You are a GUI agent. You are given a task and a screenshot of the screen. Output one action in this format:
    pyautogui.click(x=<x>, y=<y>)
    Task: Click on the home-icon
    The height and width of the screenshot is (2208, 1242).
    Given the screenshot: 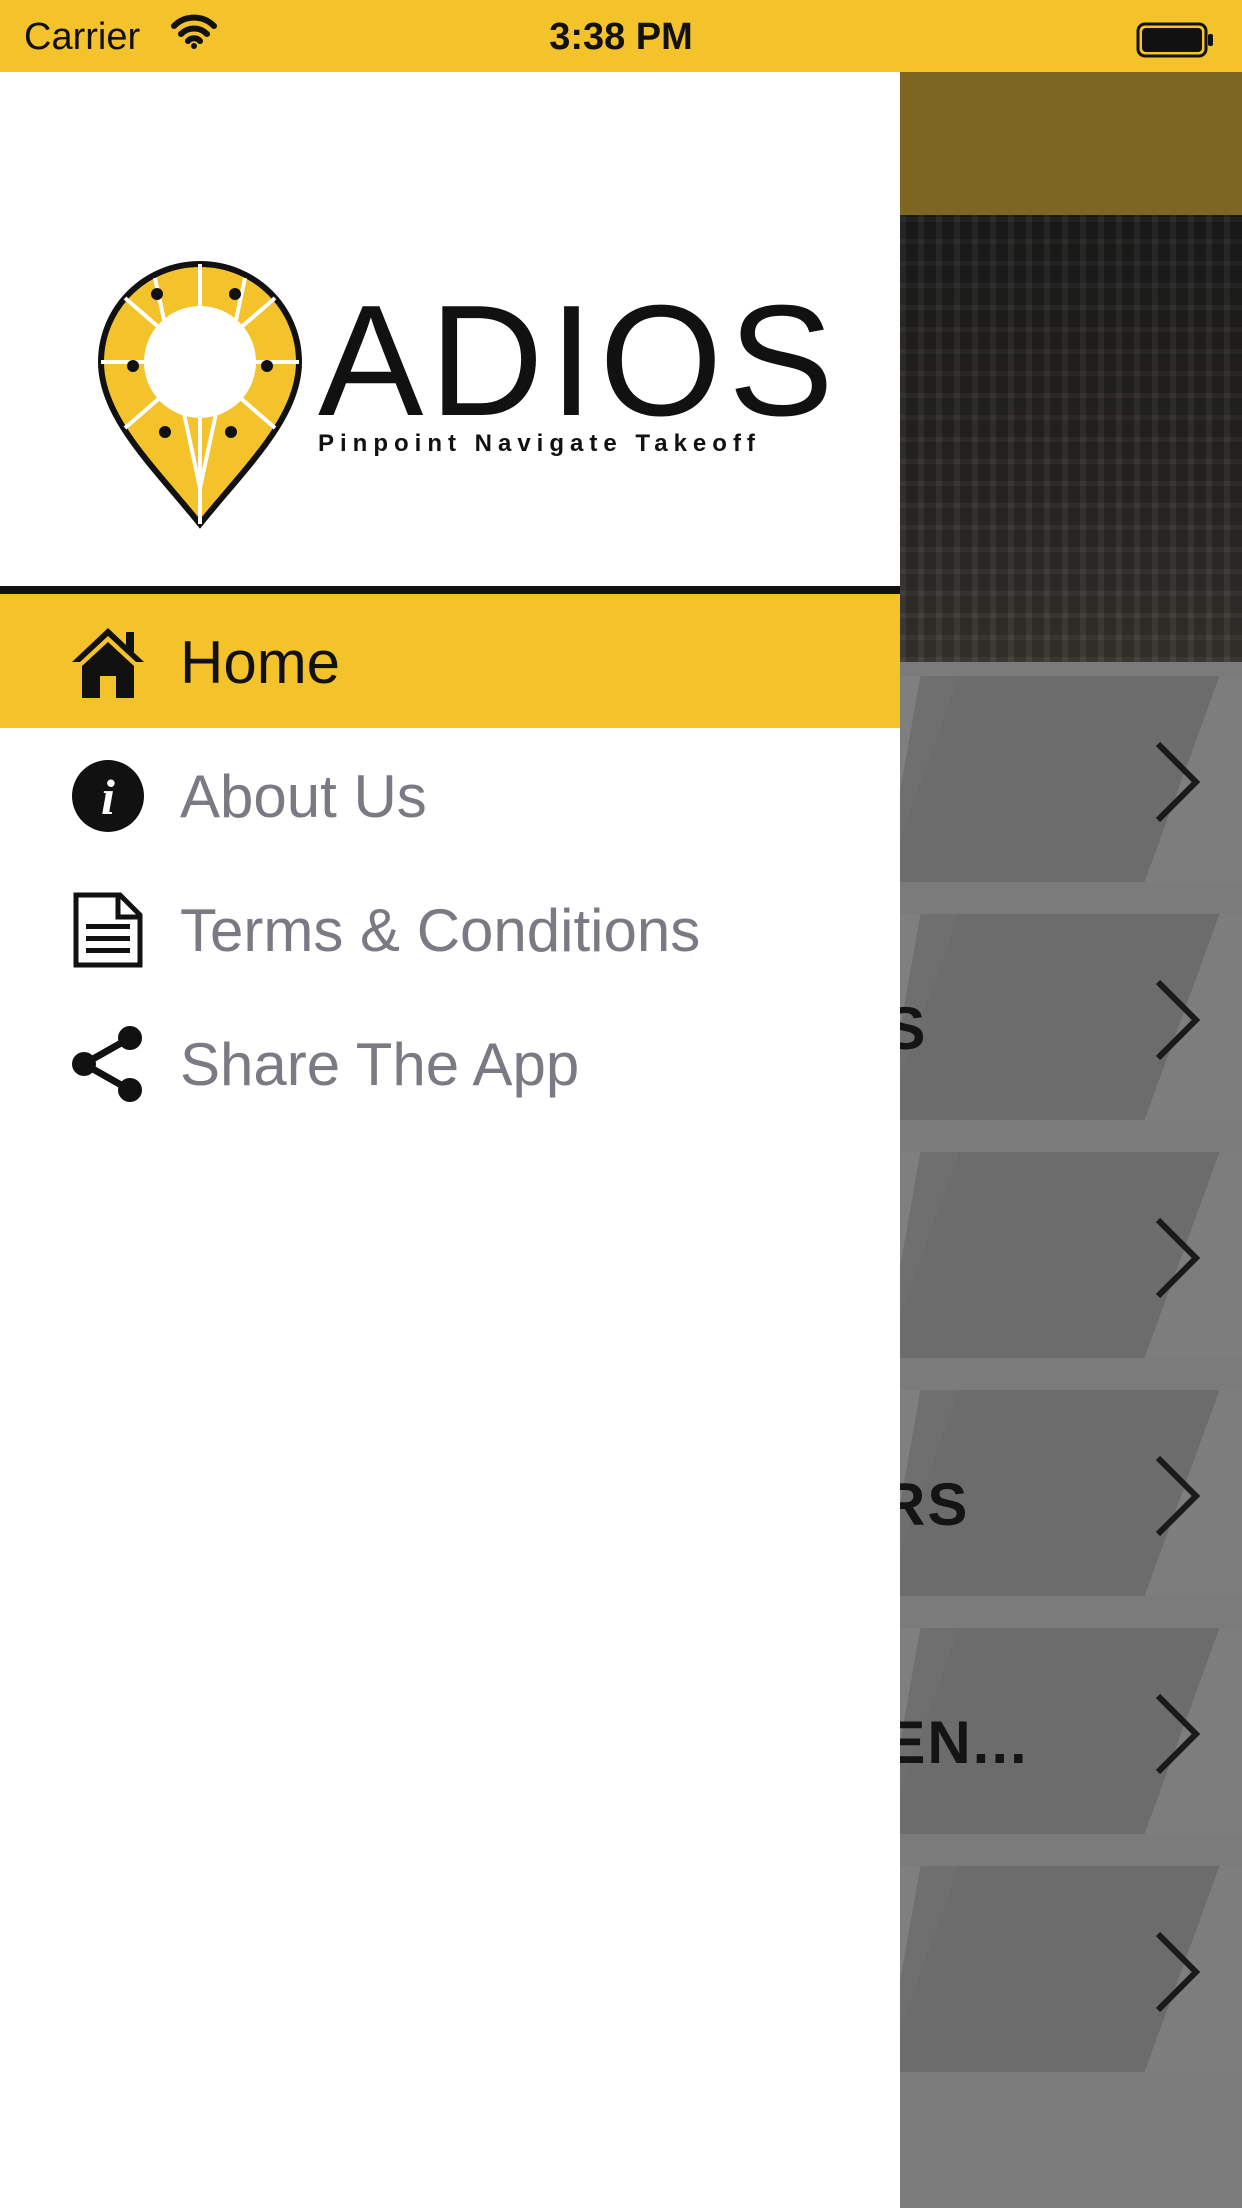 What is the action you would take?
    pyautogui.click(x=108, y=662)
    